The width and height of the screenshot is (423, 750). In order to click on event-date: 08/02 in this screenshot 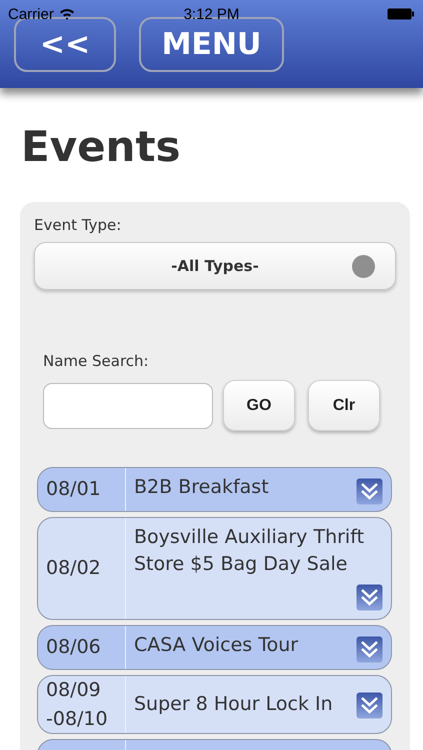, I will do `click(74, 569)`.